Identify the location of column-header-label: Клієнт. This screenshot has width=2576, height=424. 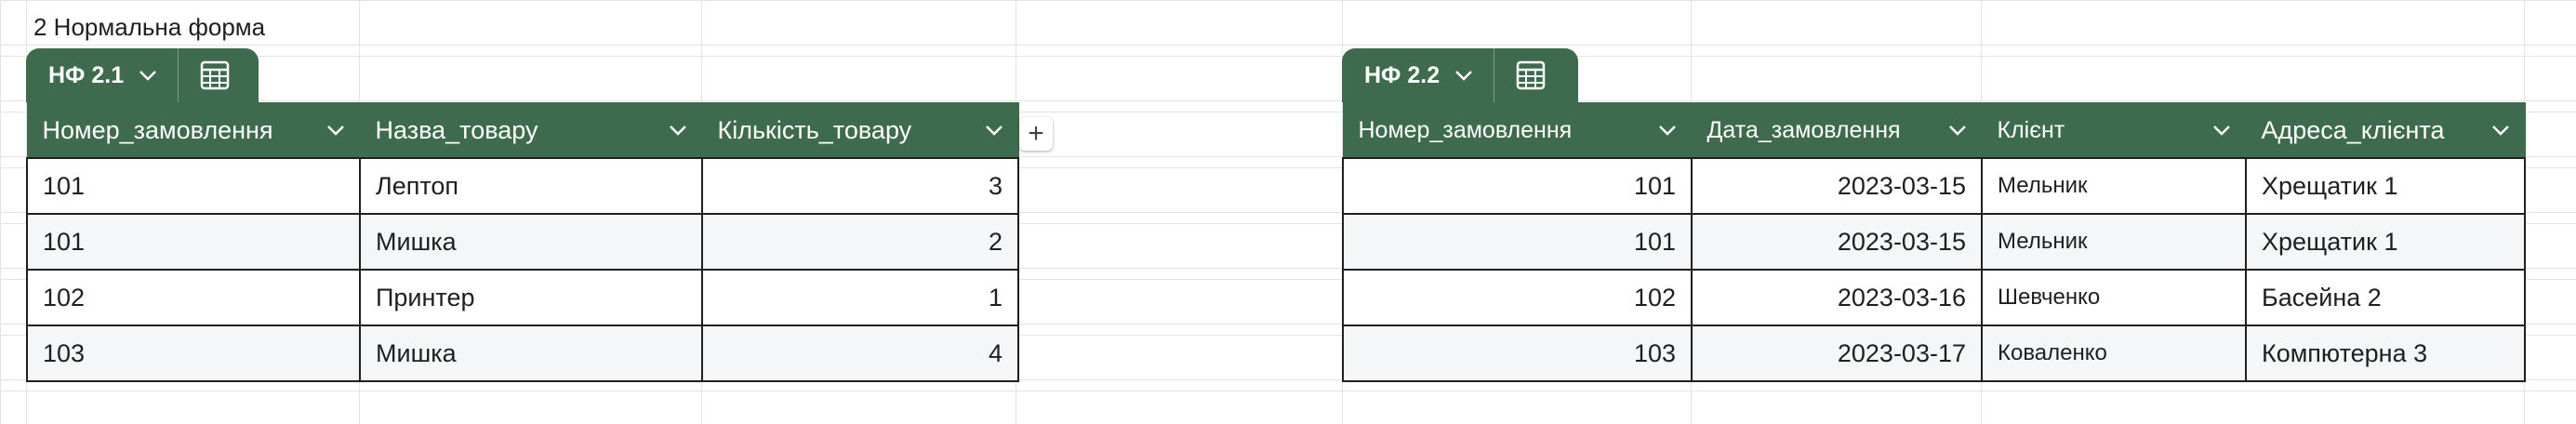
(2031, 129).